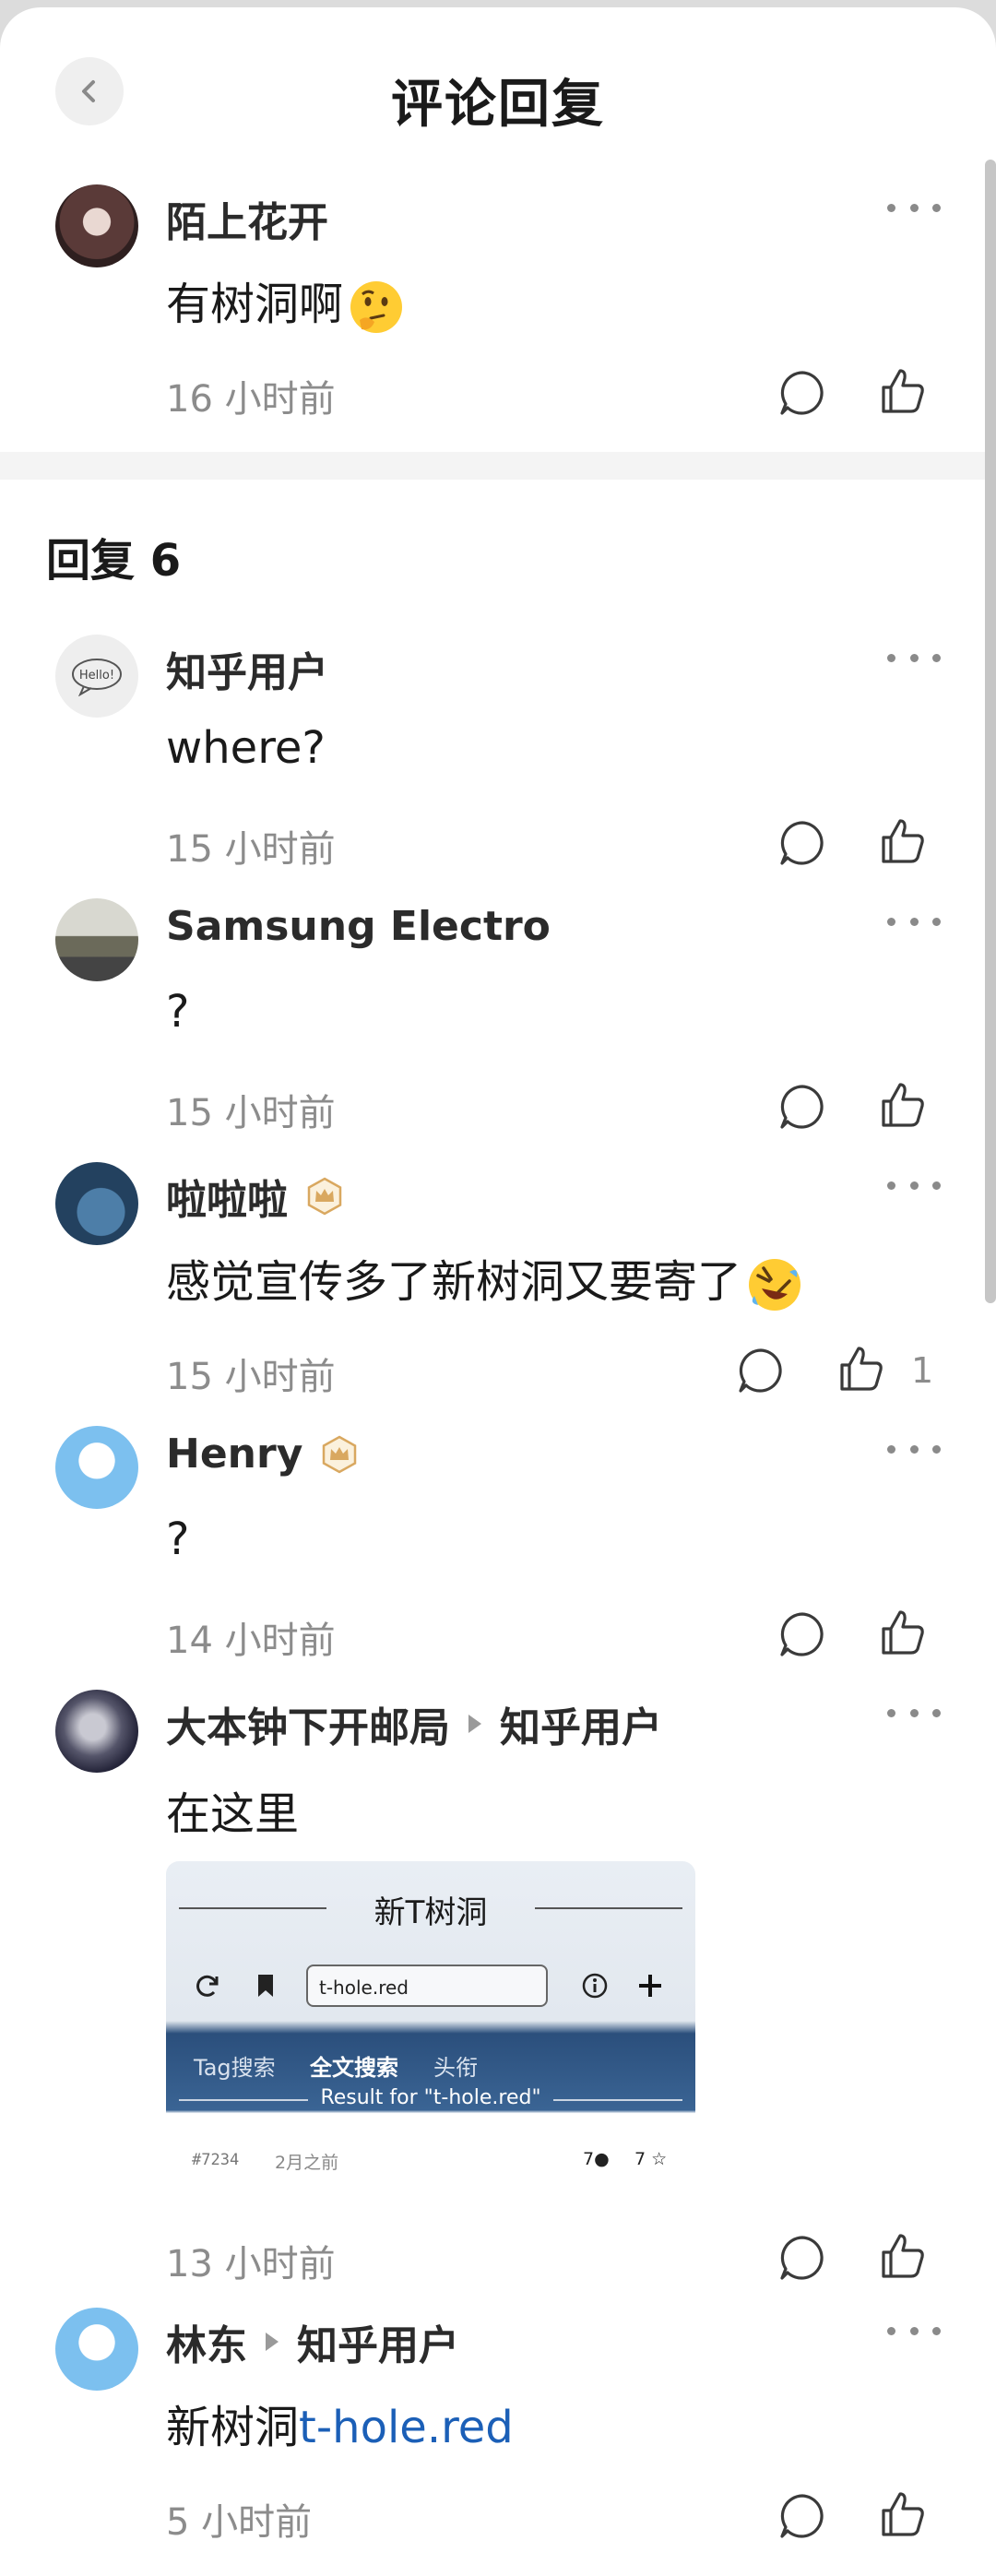 This screenshot has height=2576, width=996. Describe the element at coordinates (650, 1986) in the screenshot. I see `plus-icon` at that location.